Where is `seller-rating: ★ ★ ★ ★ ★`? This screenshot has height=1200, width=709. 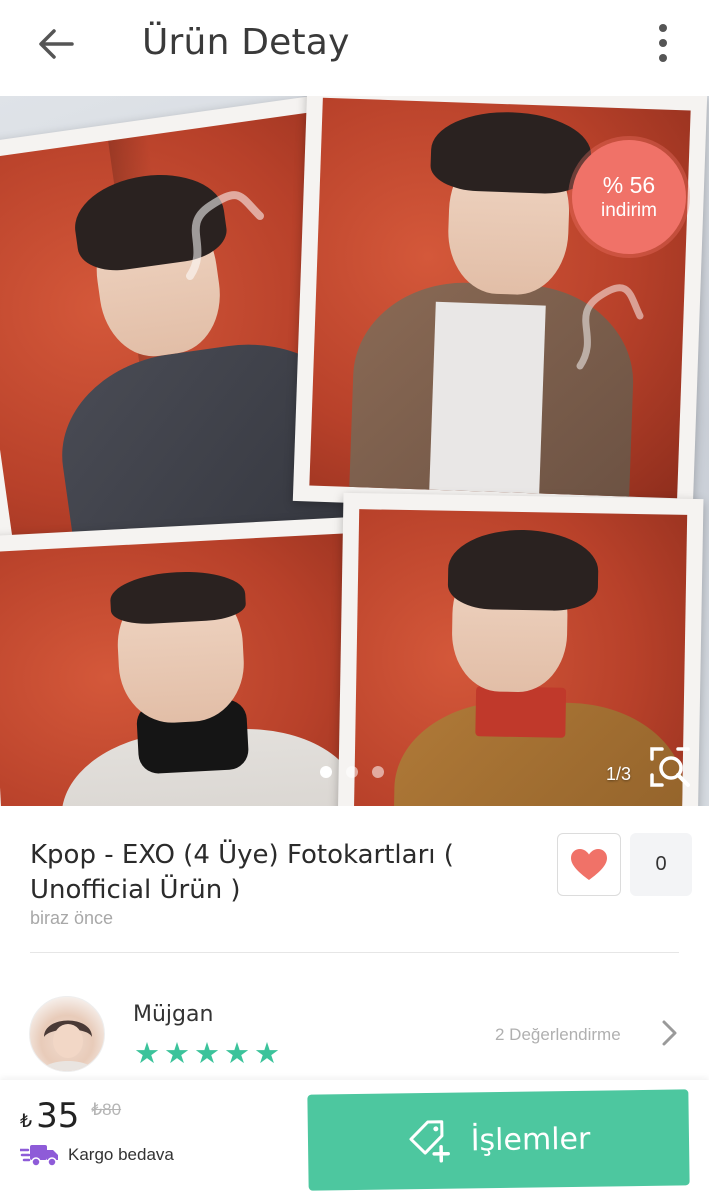 seller-rating: ★ ★ ★ ★ ★ is located at coordinates (207, 1054).